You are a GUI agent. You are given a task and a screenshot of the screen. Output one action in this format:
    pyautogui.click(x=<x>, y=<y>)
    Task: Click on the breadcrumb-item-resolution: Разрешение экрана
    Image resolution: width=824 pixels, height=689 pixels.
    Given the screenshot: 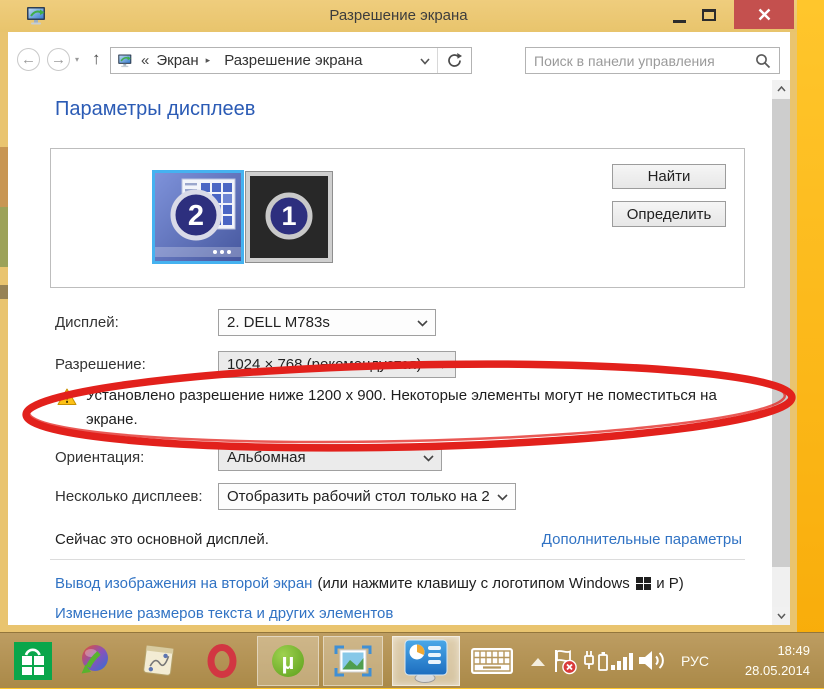 What is the action you would take?
    pyautogui.click(x=293, y=60)
    